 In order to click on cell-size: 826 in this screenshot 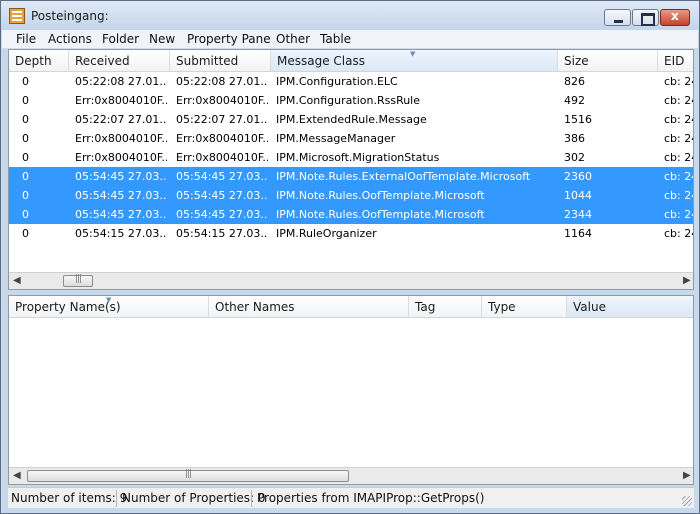, I will do `click(574, 81)`.